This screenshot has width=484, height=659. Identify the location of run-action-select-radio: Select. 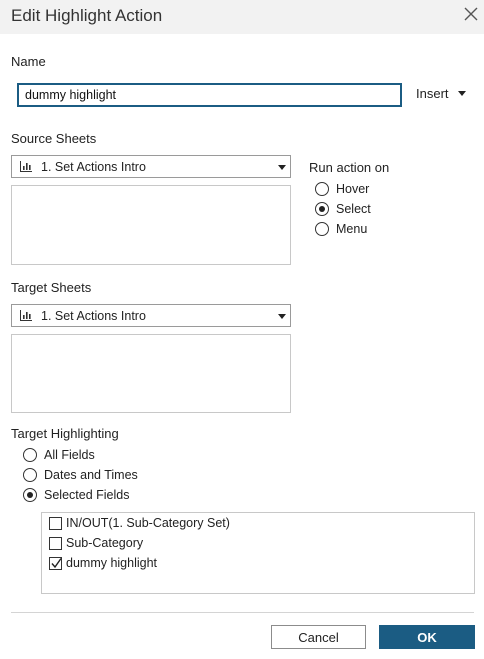
(343, 209).